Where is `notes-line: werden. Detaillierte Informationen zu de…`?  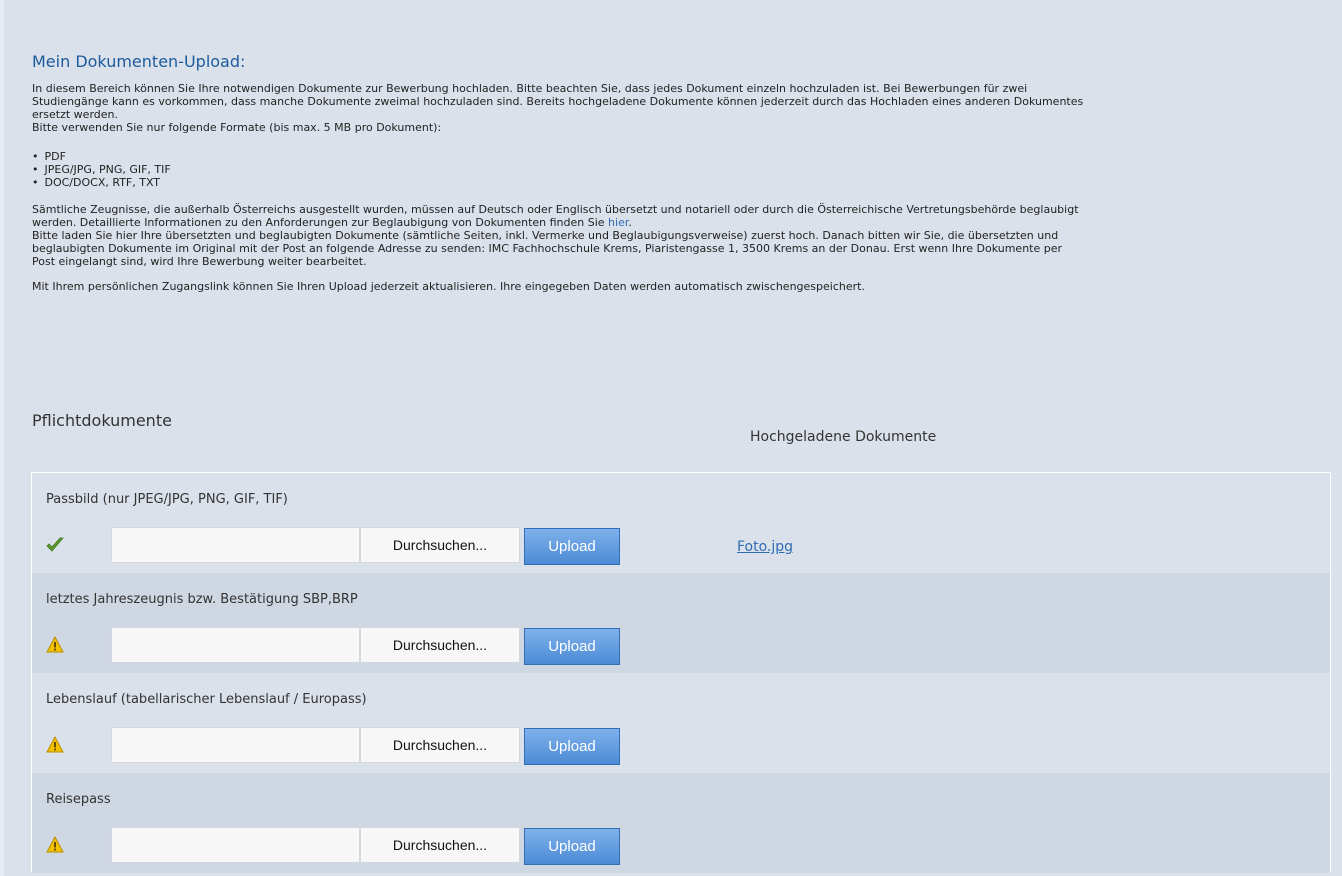
notes-line: werden. Detaillierte Informationen zu de… is located at coordinates (682, 222).